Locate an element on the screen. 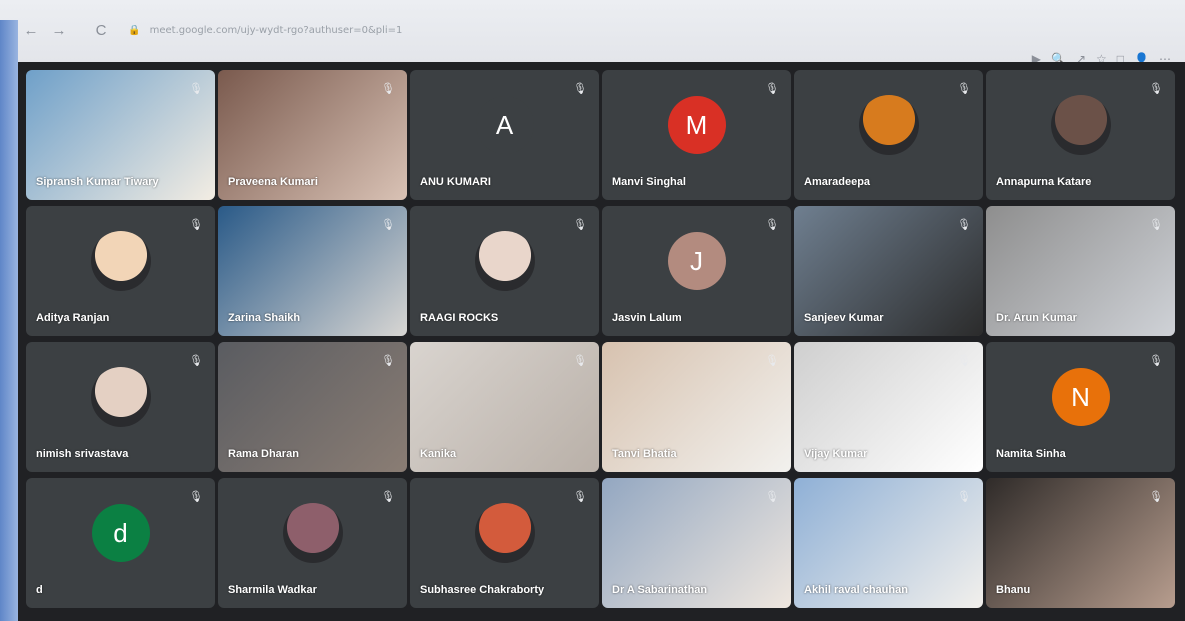 The width and height of the screenshot is (1185, 621). participant-tile: 🎙 Akhil raval chauhan is located at coordinates (888, 543).